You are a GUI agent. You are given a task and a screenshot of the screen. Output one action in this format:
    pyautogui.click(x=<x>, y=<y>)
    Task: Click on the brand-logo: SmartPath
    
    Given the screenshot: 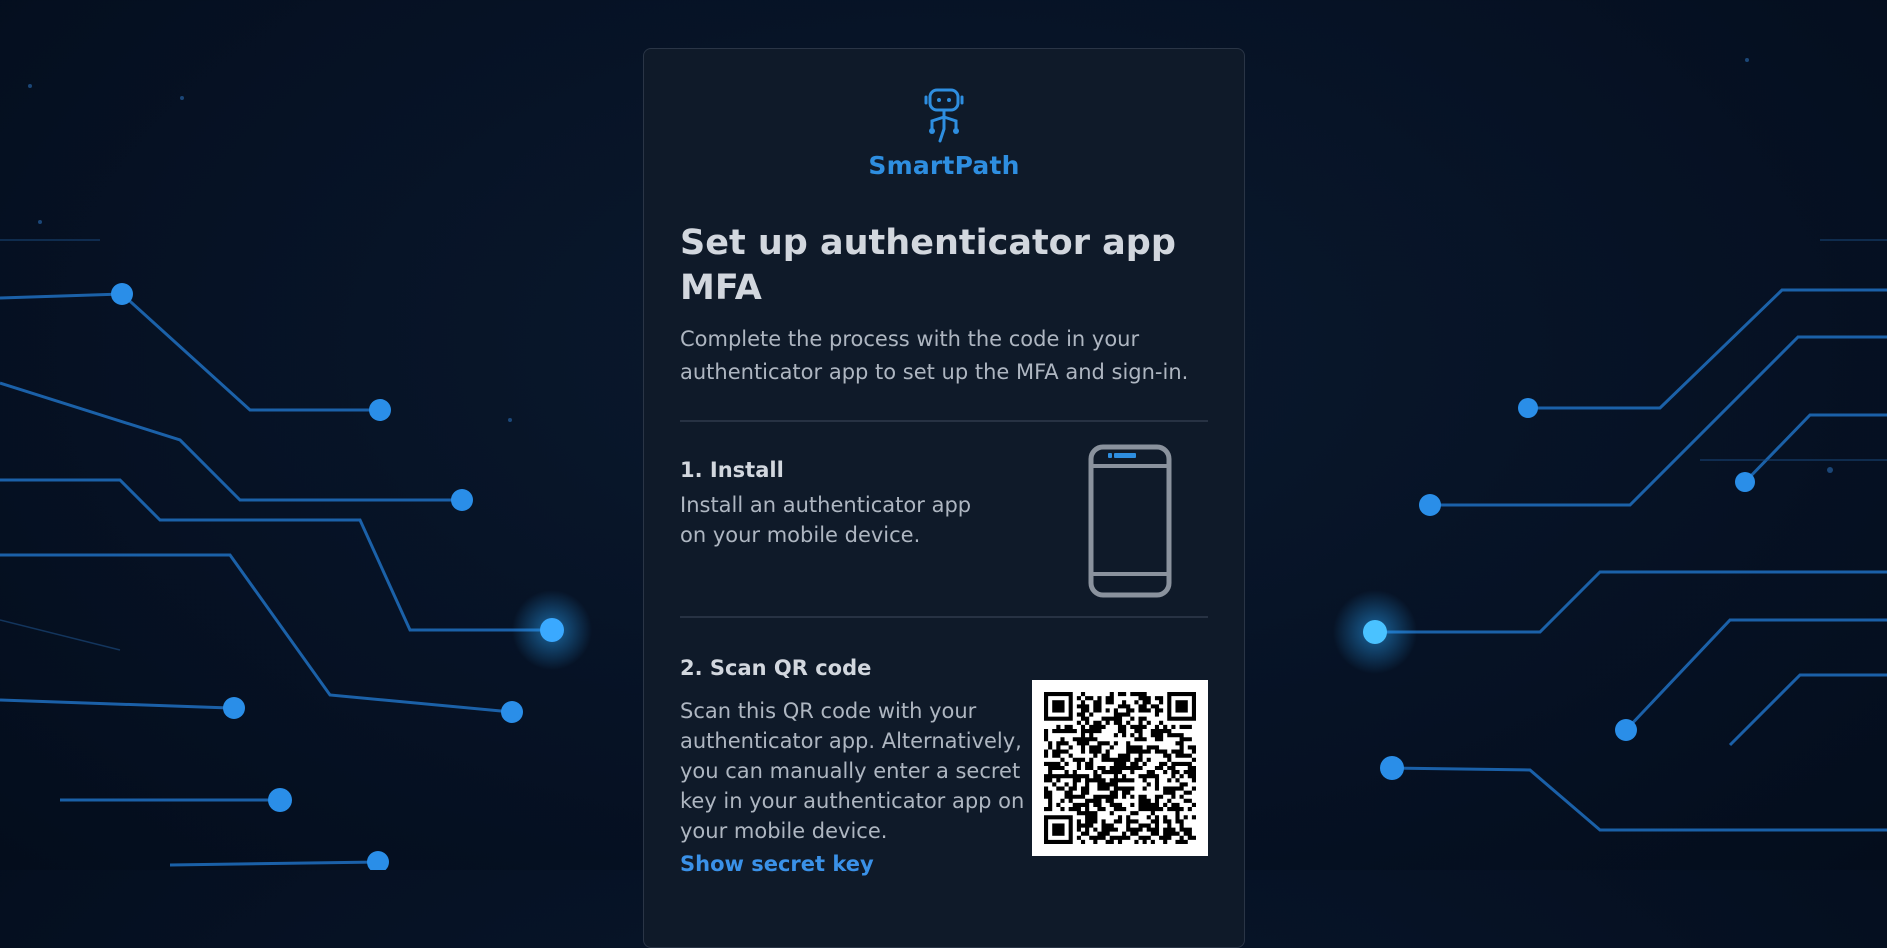 What is the action you would take?
    pyautogui.click(x=944, y=132)
    